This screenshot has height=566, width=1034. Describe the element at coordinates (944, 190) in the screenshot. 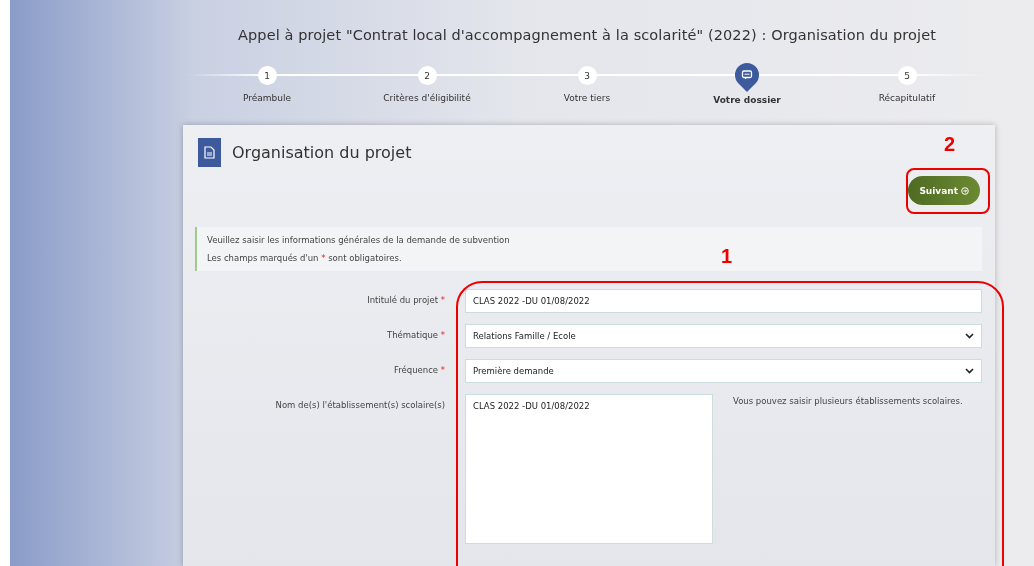

I see `next-button: Suivant` at that location.